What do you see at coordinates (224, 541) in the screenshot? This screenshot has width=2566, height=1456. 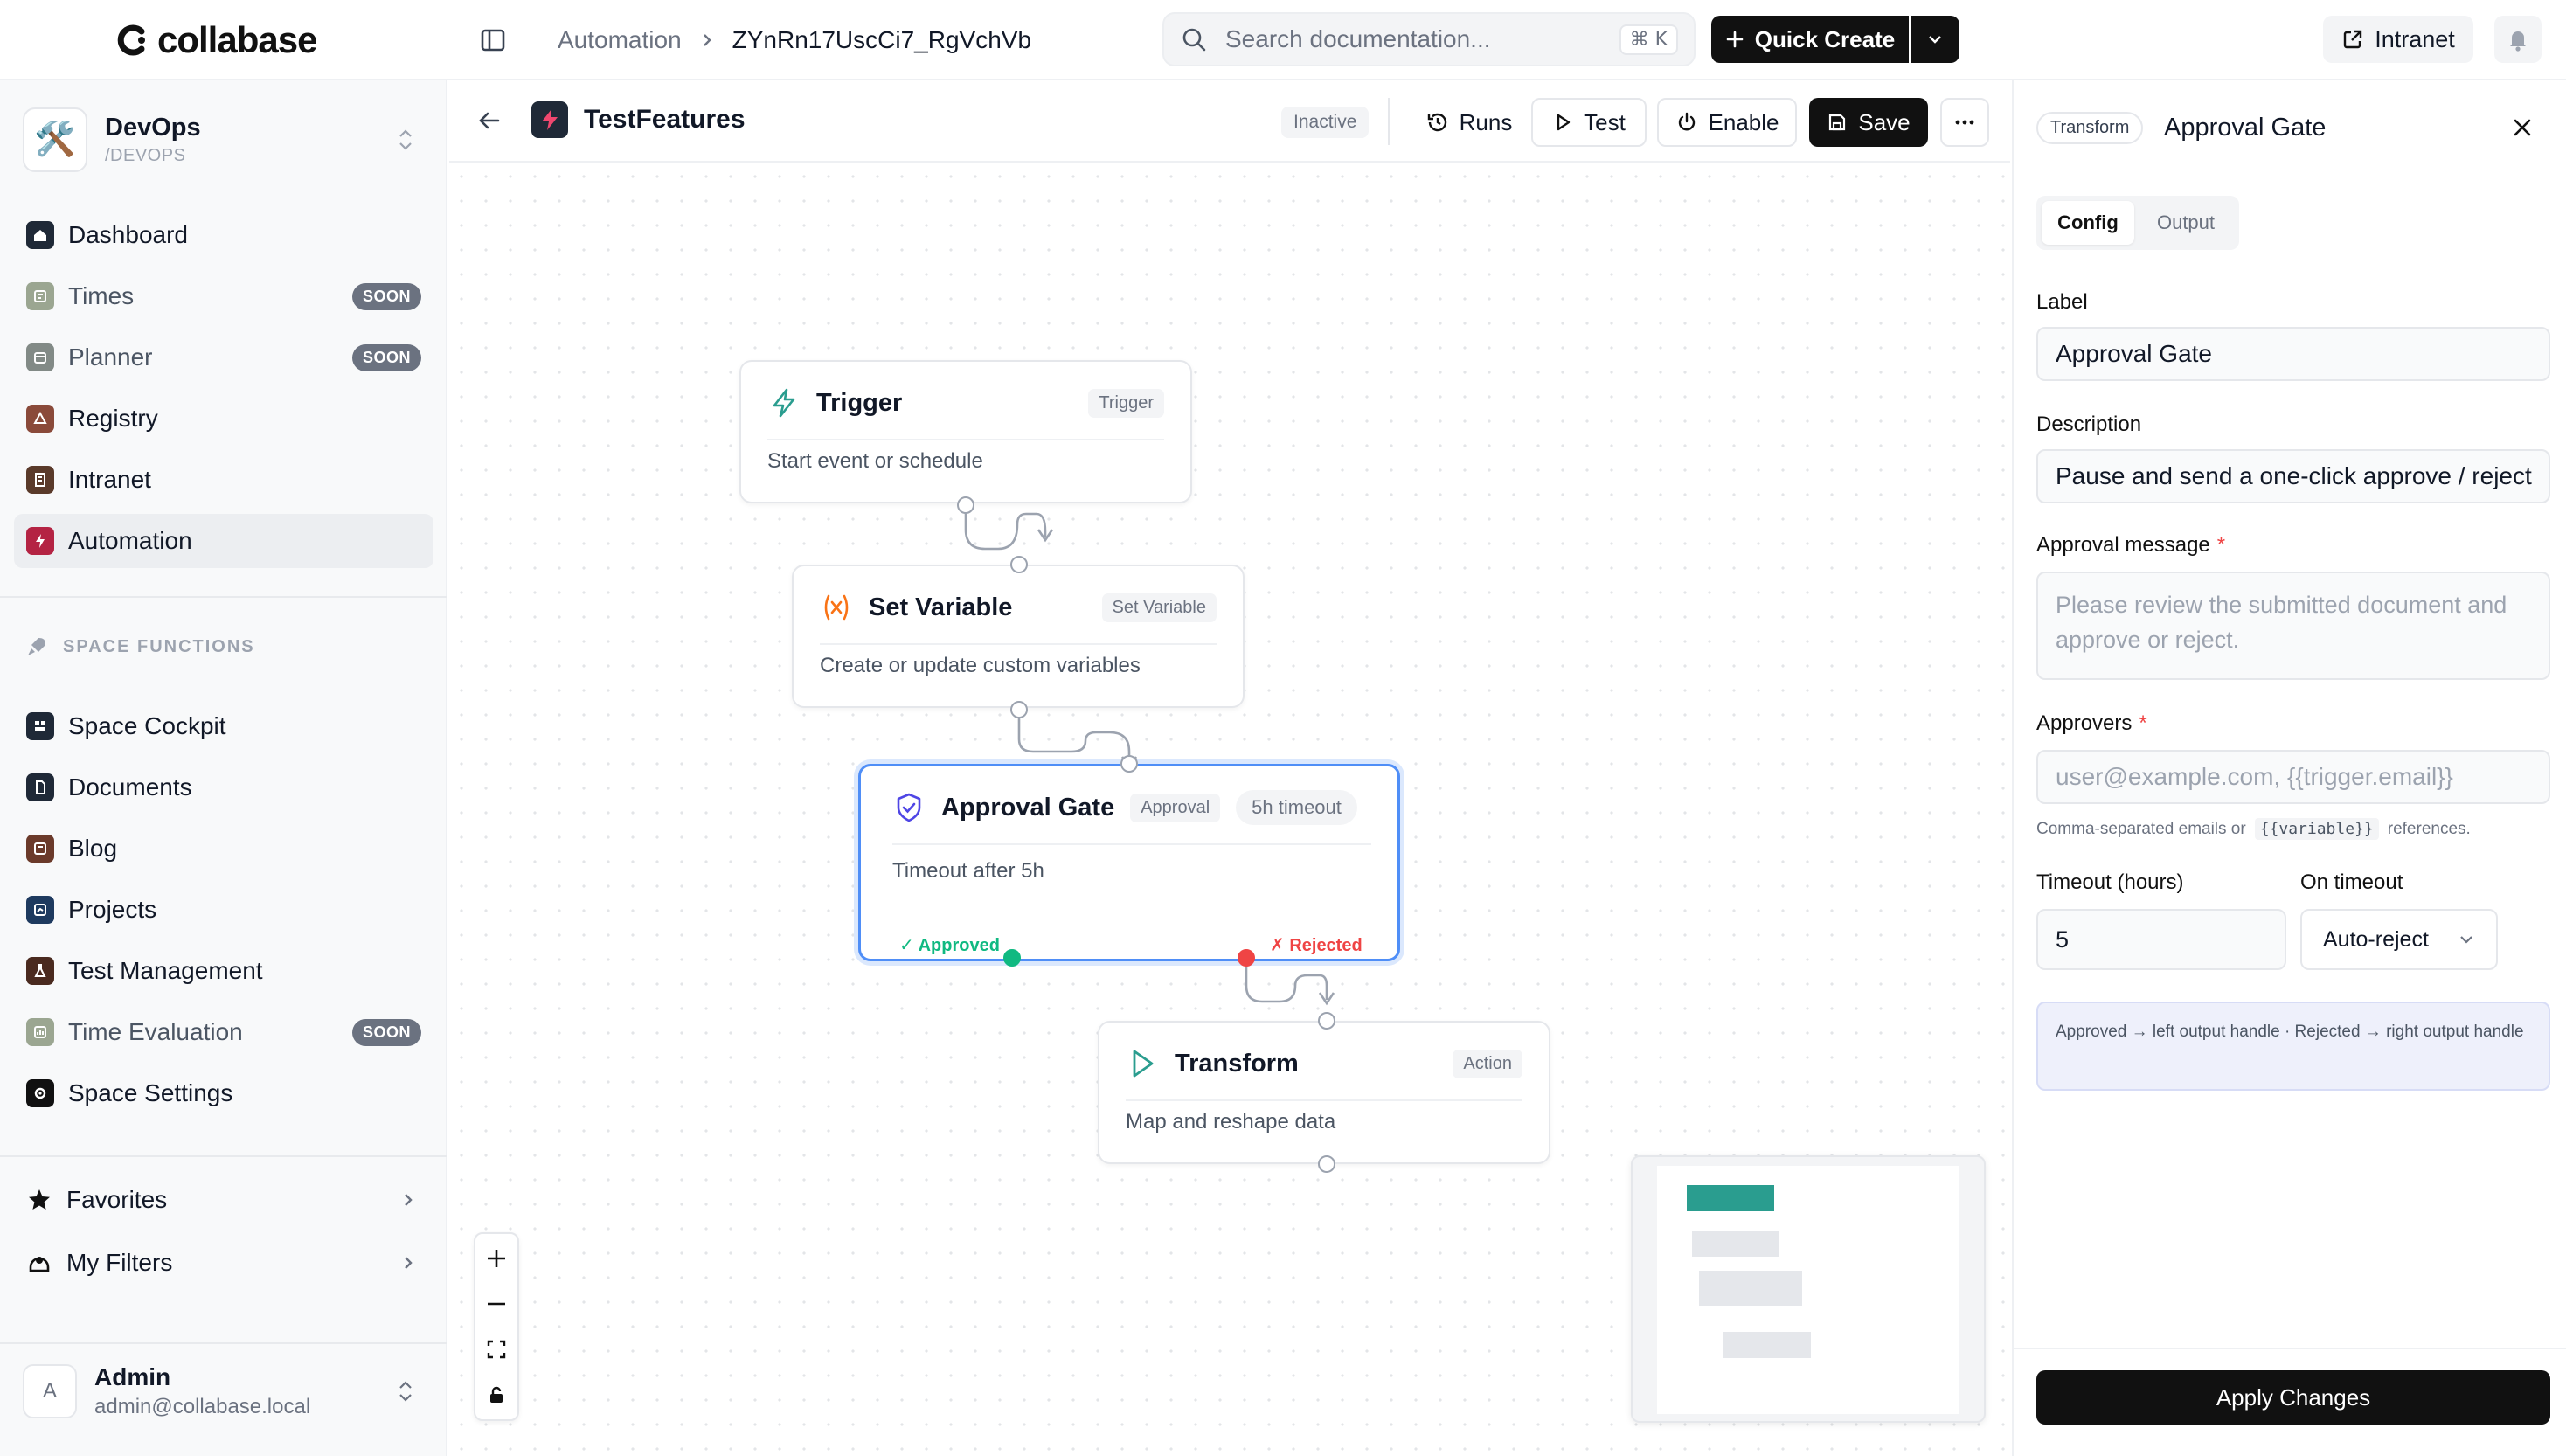 I see `sidebar-item-automation: Automation` at bounding box center [224, 541].